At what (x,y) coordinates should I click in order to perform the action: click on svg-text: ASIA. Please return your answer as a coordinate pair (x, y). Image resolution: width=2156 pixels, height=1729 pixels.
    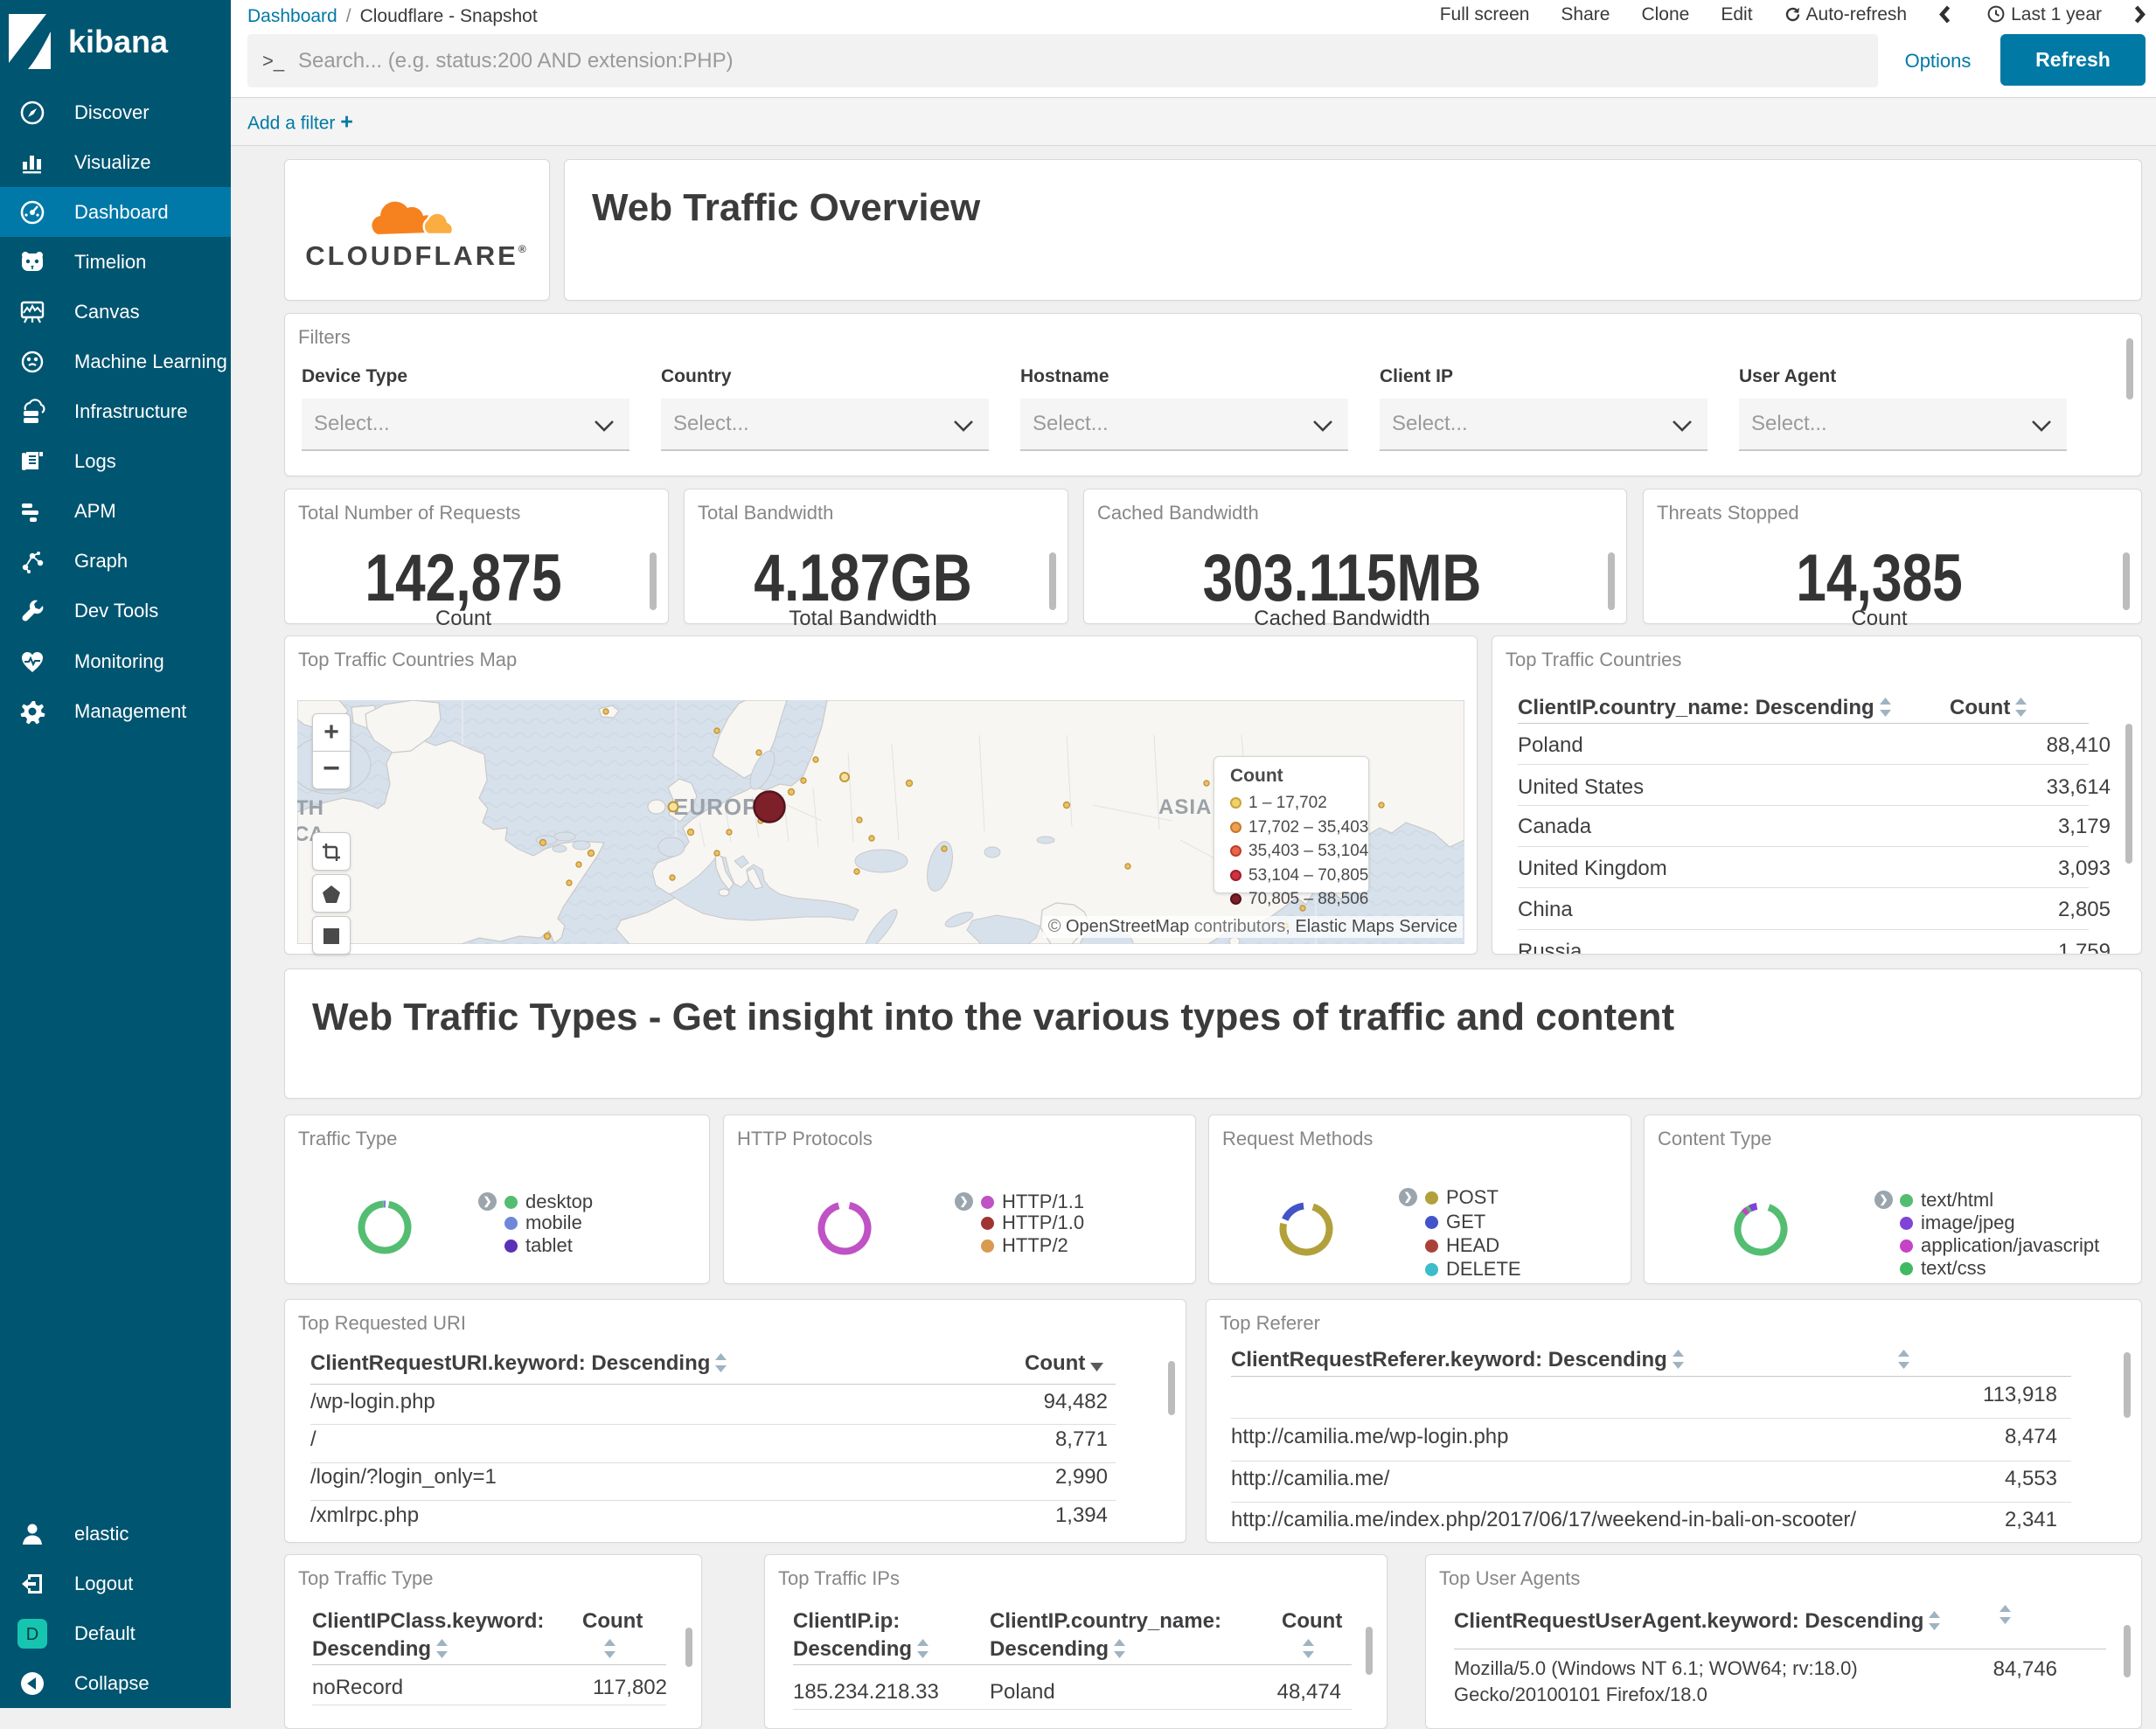
    Looking at the image, I should click on (1185, 807).